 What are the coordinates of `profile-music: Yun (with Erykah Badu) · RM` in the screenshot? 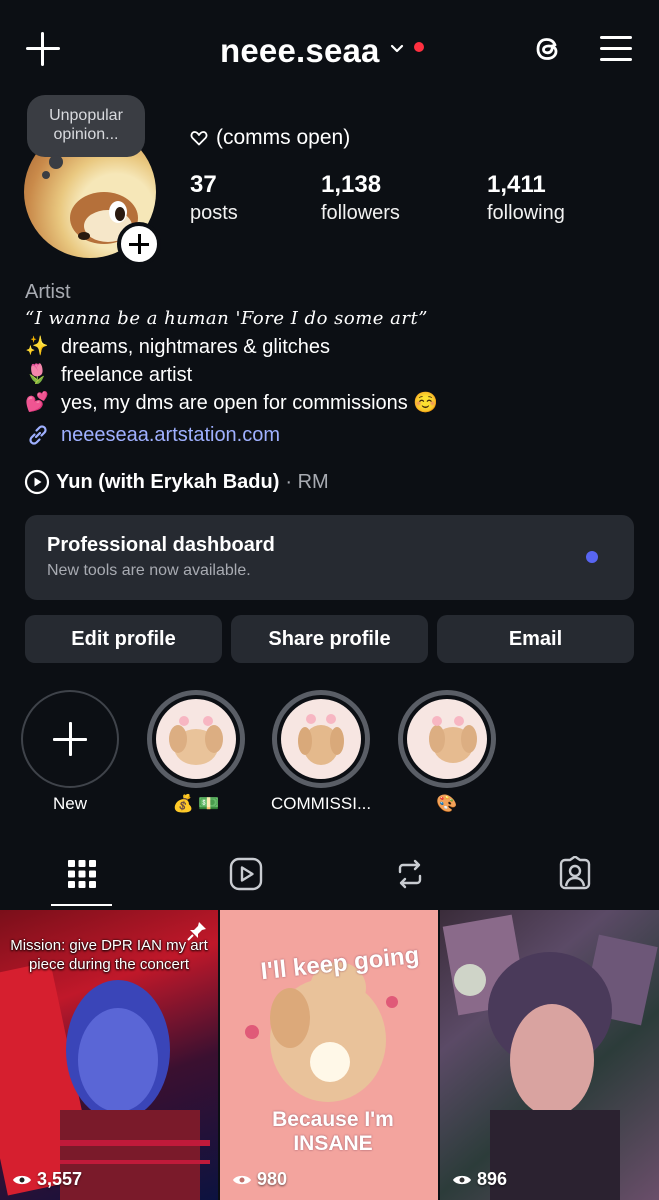 It's located at (176, 482).